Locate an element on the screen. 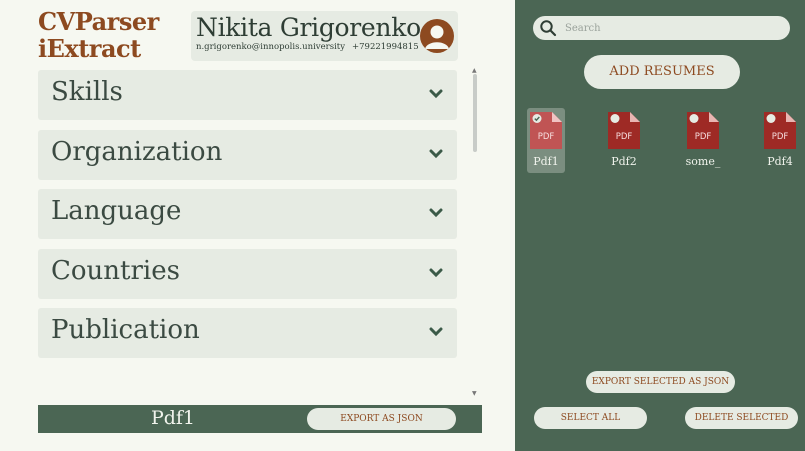 Image resolution: width=805 pixels, height=451 pixels. current-file-bar: Pdf1 EXPORT AS JSON is located at coordinates (260, 419).